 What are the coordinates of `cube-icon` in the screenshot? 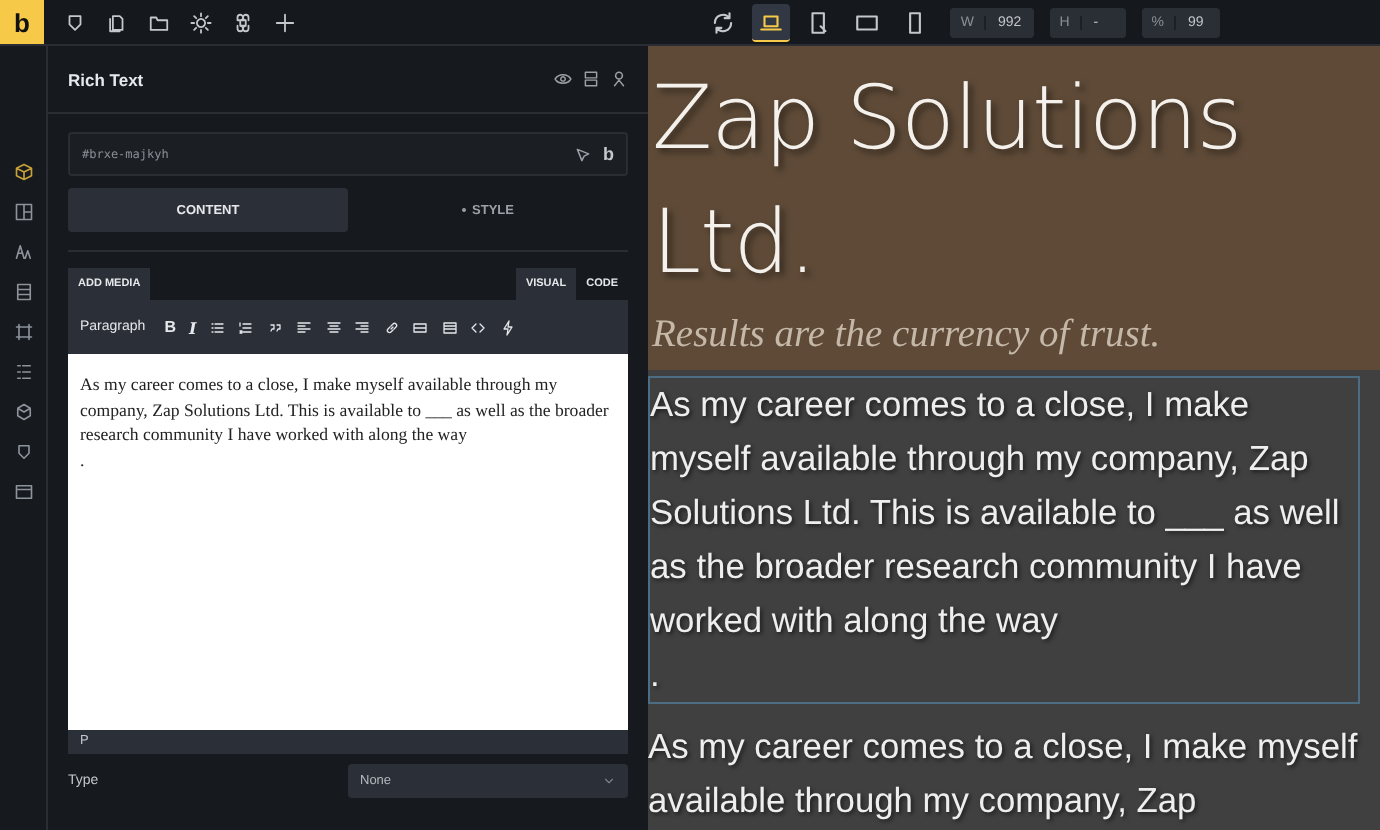 It's located at (23, 172).